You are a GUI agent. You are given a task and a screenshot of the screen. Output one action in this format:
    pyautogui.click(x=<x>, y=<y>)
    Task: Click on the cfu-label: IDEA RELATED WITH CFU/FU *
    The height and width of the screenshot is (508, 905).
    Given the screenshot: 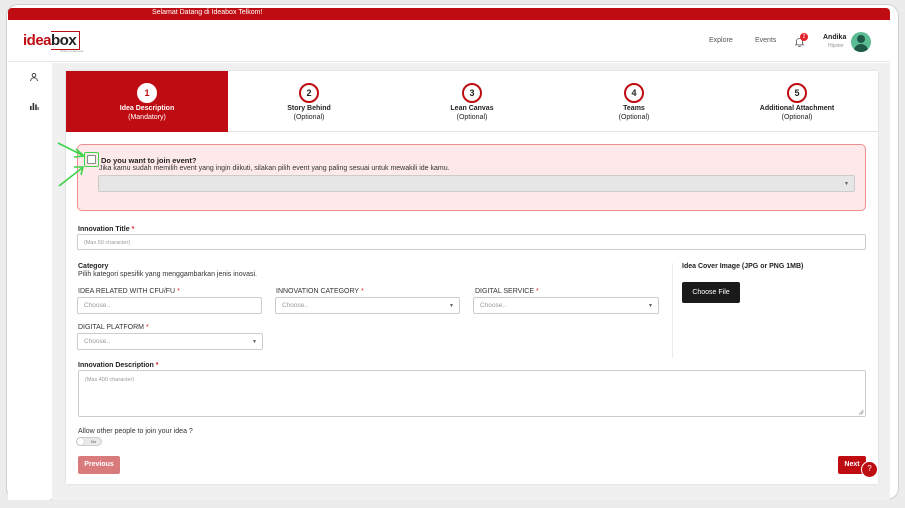 What is the action you would take?
    pyautogui.click(x=129, y=291)
    